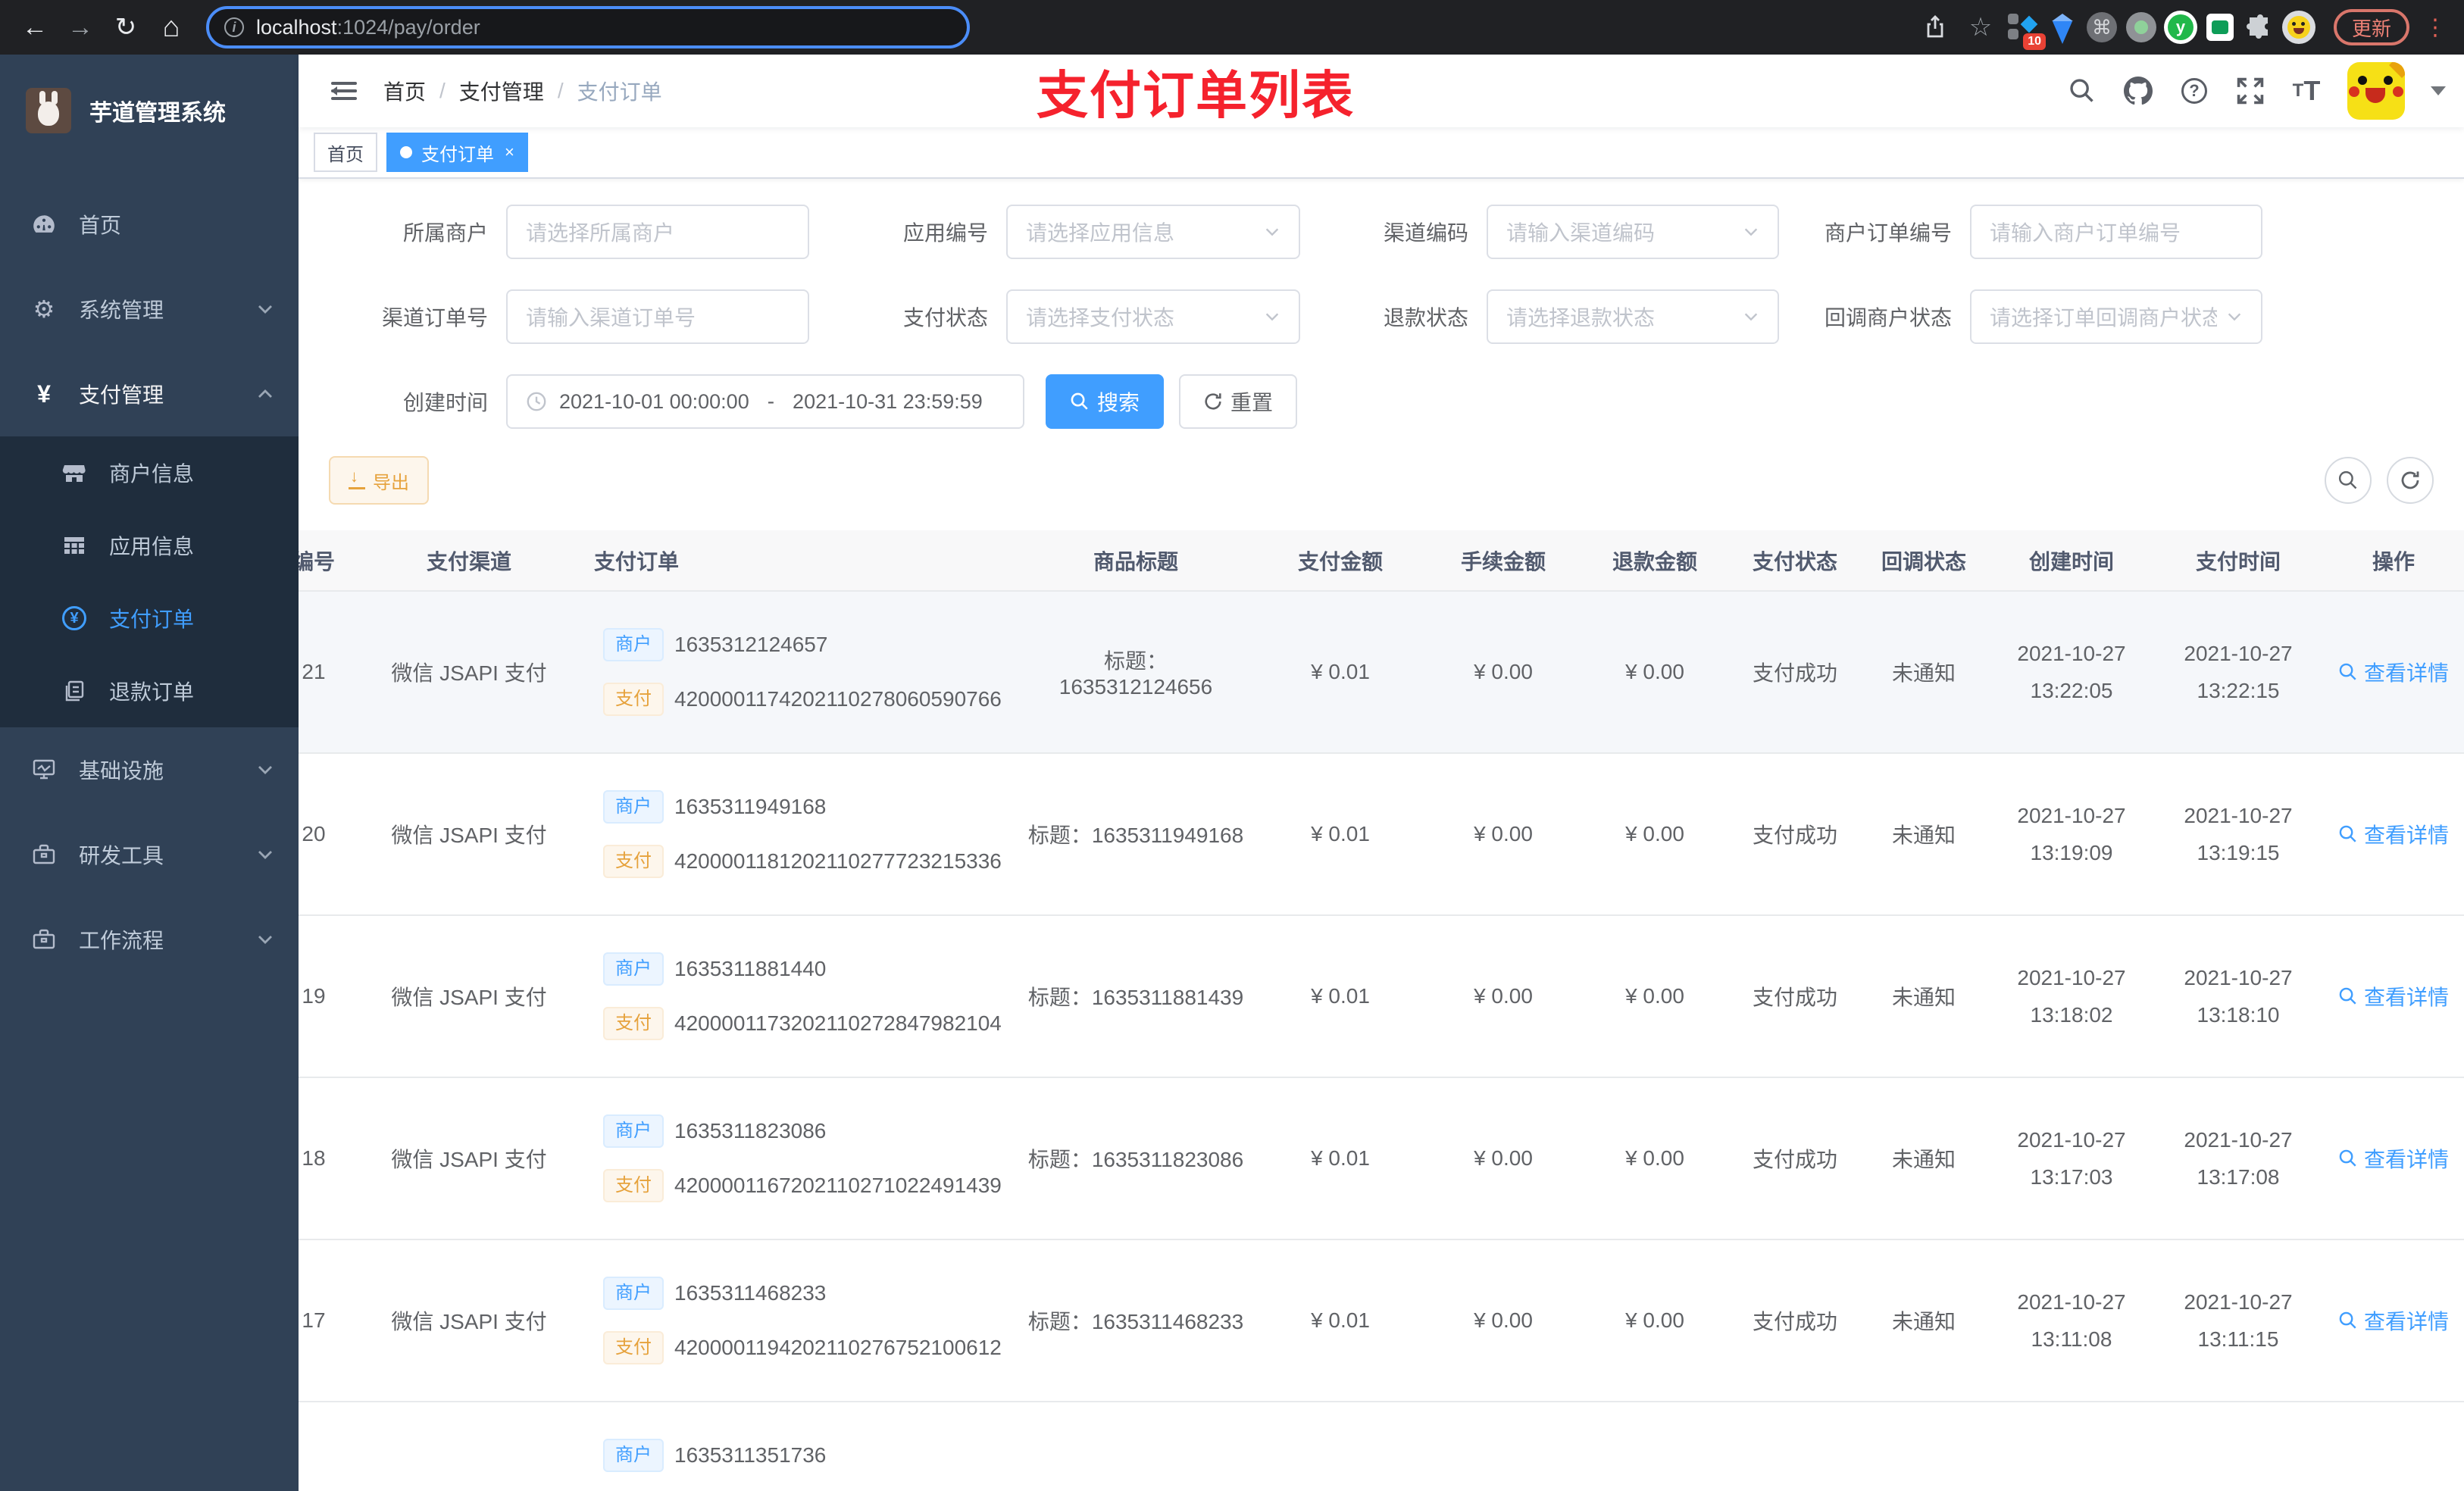 The height and width of the screenshot is (1491, 2464). Describe the element at coordinates (945, 233) in the screenshot. I see `field-label-app: 应用编号` at that location.